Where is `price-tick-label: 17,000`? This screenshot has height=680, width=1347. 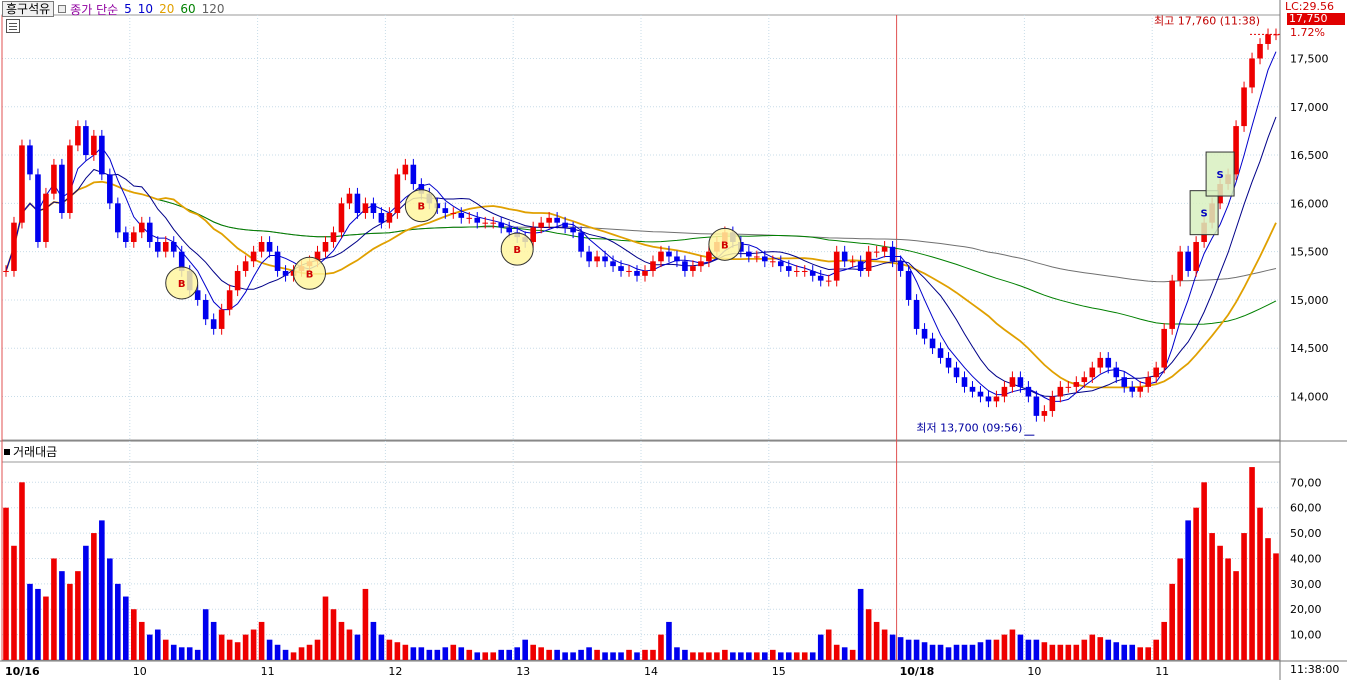
price-tick-label: 17,000 is located at coordinates (1309, 107).